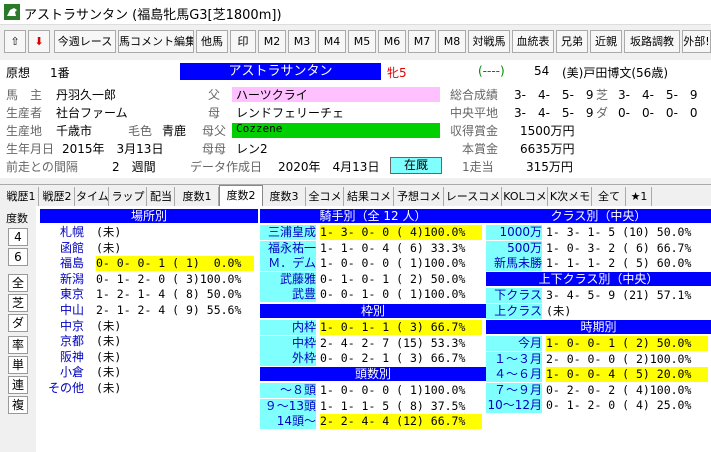 This screenshot has width=711, height=452. What do you see at coordinates (422, 41) in the screenshot?
I see `m7-button: M7` at bounding box center [422, 41].